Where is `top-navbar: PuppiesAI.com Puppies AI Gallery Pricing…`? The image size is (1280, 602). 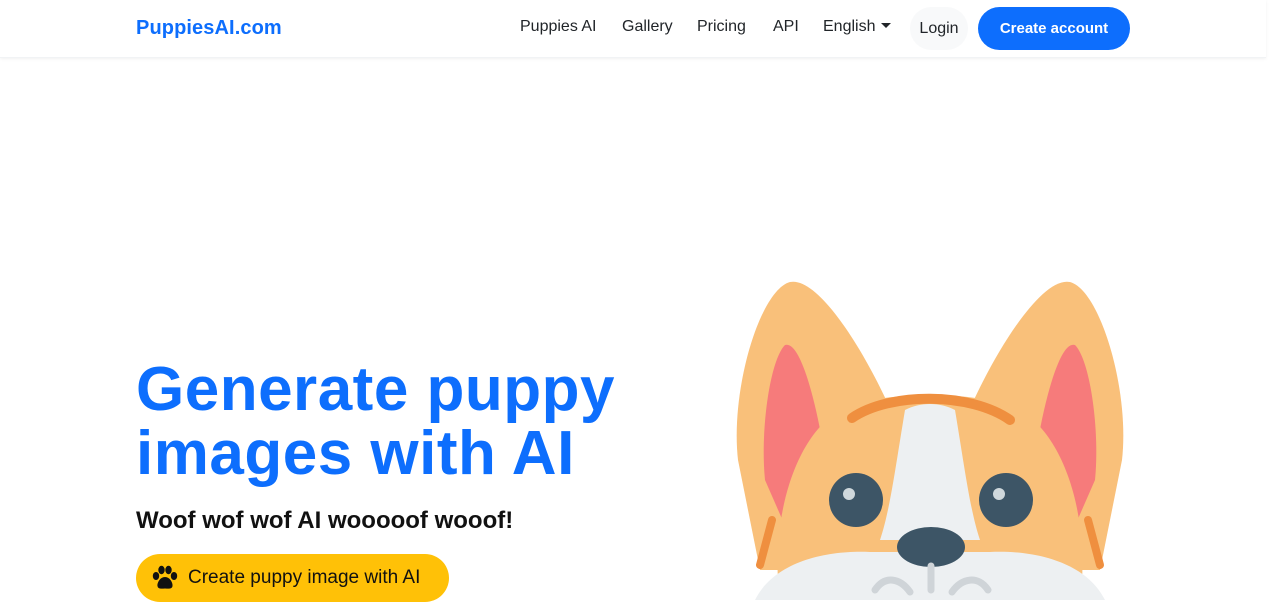
top-navbar: PuppiesAI.com Puppies AI Gallery Pricing… is located at coordinates (633, 29).